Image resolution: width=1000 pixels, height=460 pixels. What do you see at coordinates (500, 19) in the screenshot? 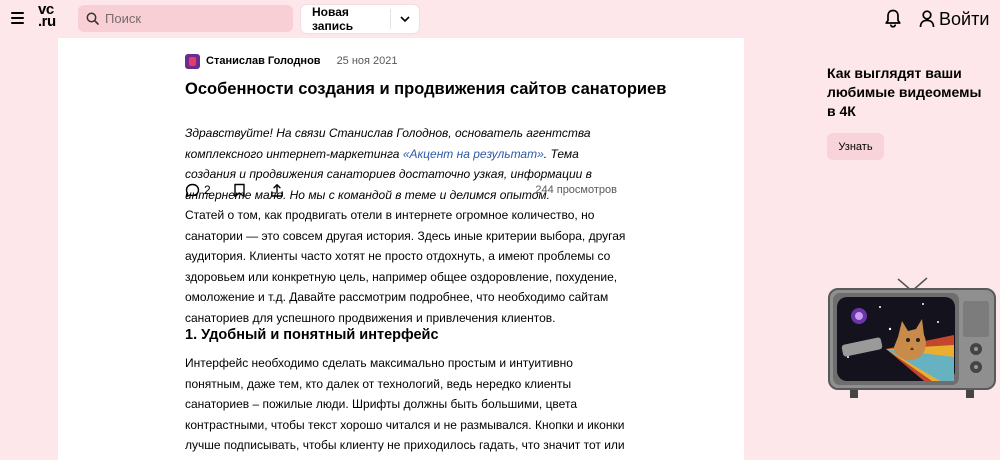
I see `top-bar: vc .ru Новая запись Войти` at bounding box center [500, 19].